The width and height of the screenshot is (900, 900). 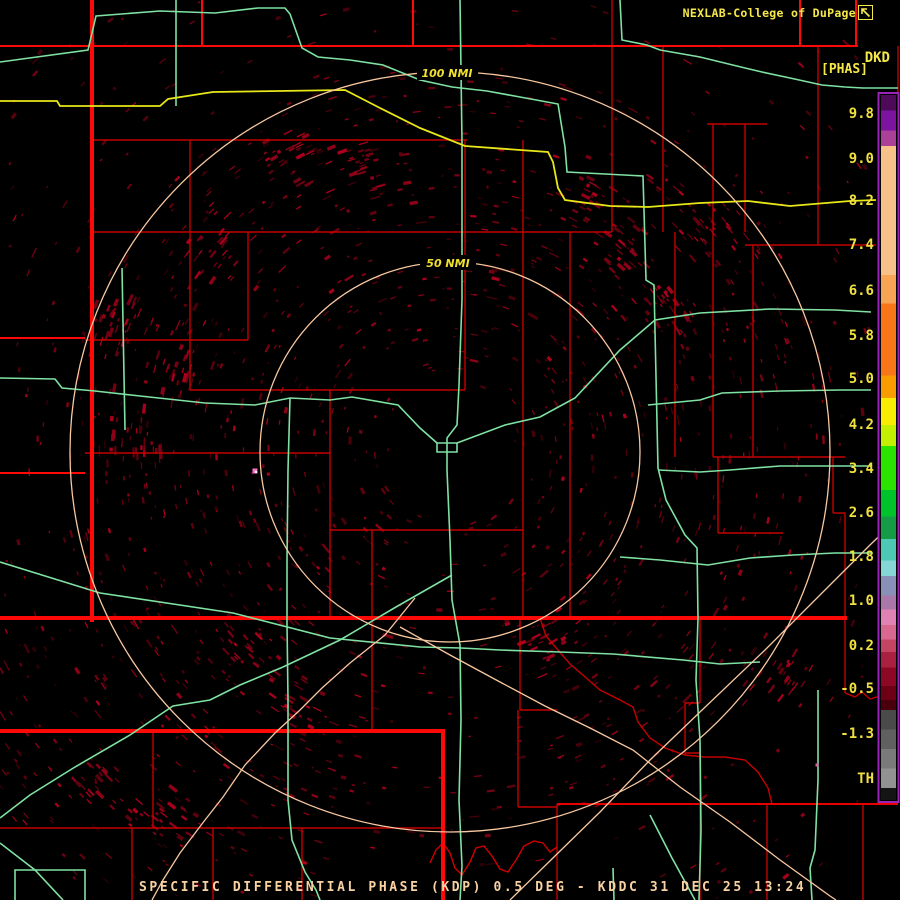 What do you see at coordinates (888, 447) in the screenshot?
I see `color-scale-bar` at bounding box center [888, 447].